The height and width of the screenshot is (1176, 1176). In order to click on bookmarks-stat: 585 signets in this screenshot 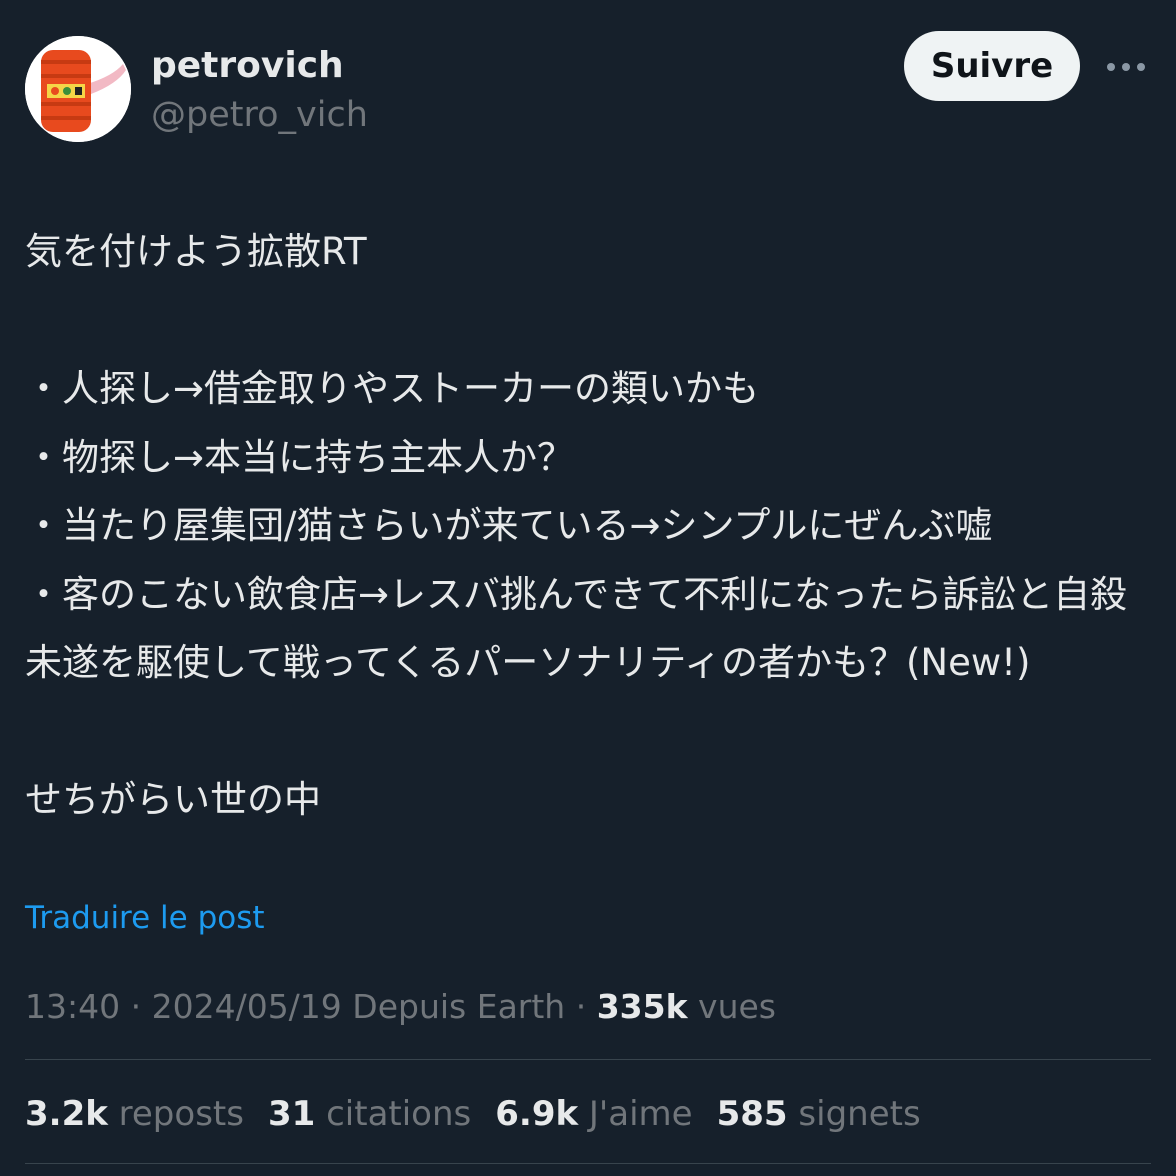, I will do `click(819, 1114)`.